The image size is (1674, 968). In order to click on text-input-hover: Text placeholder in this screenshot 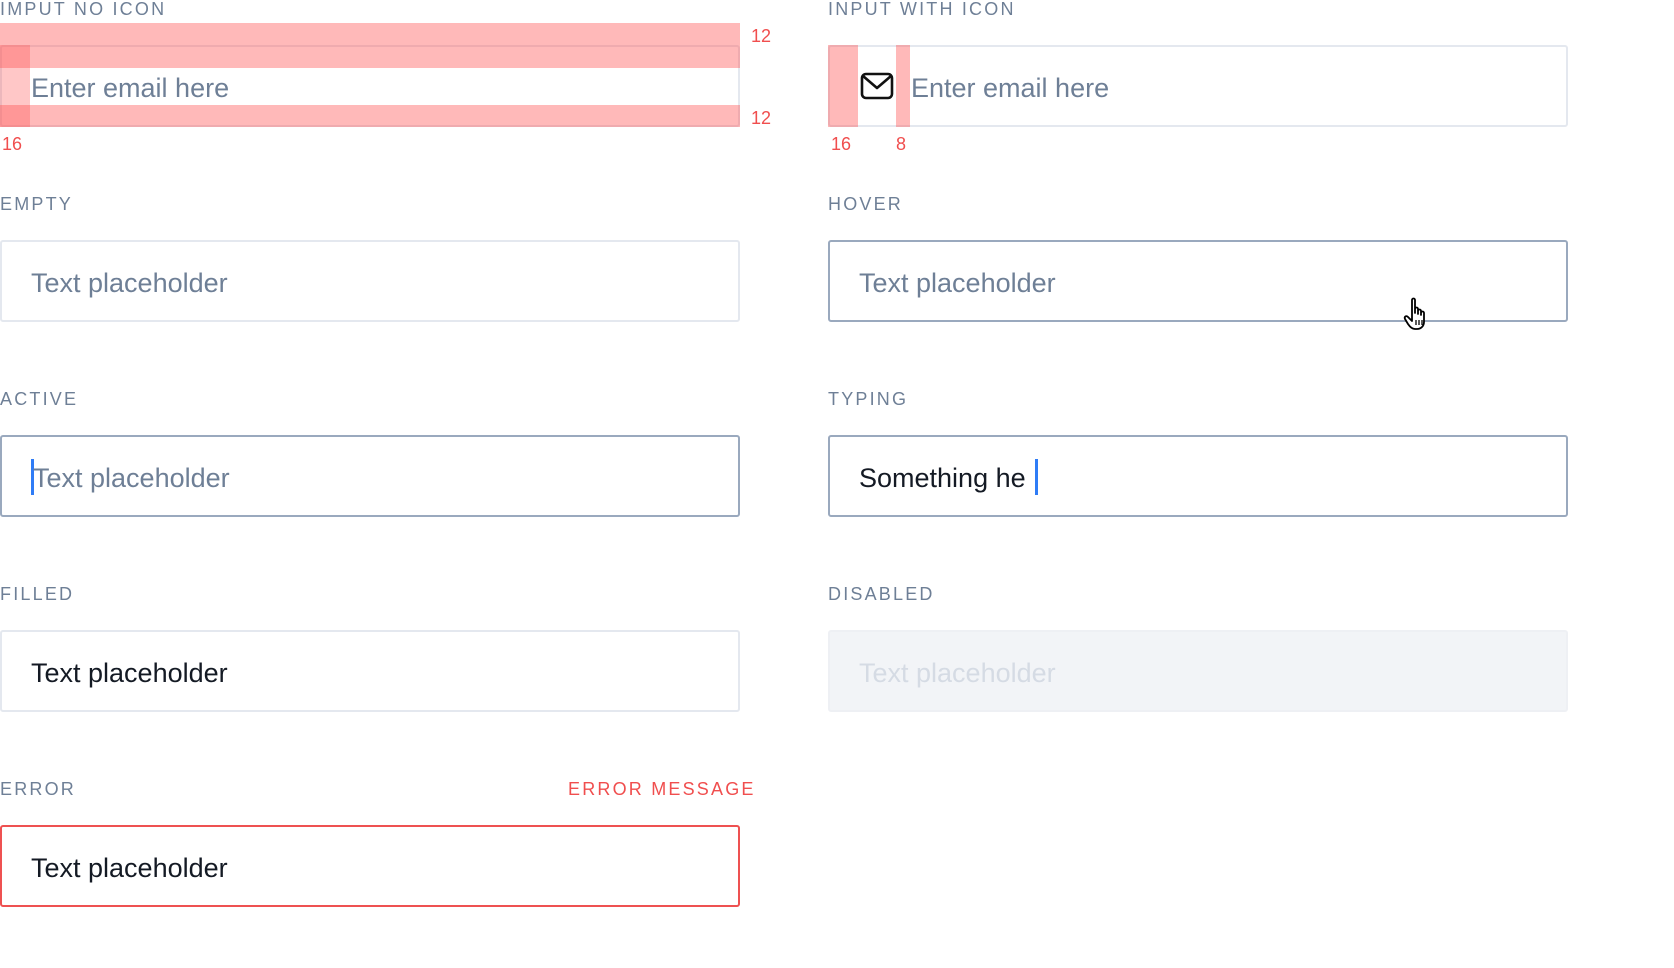, I will do `click(1198, 281)`.